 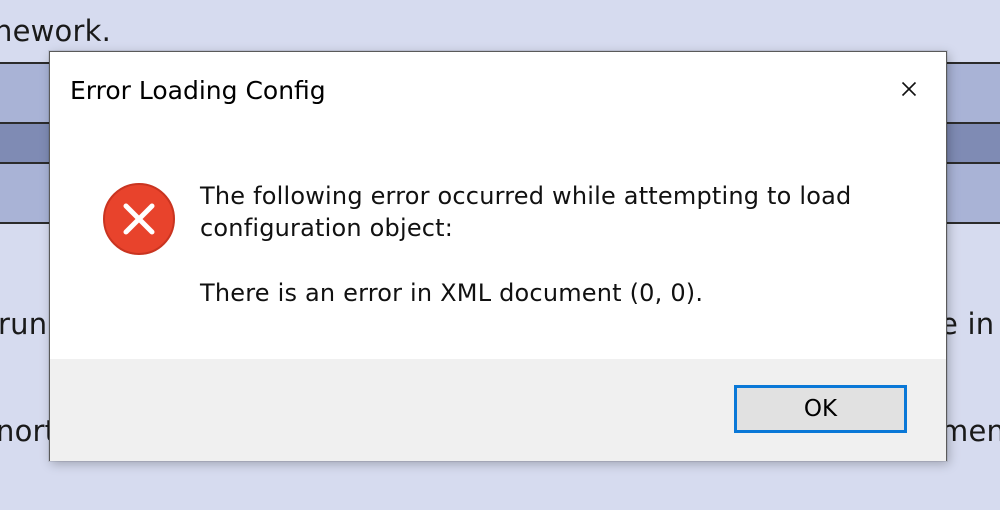 I want to click on background-text: run, so click(x=24, y=324).